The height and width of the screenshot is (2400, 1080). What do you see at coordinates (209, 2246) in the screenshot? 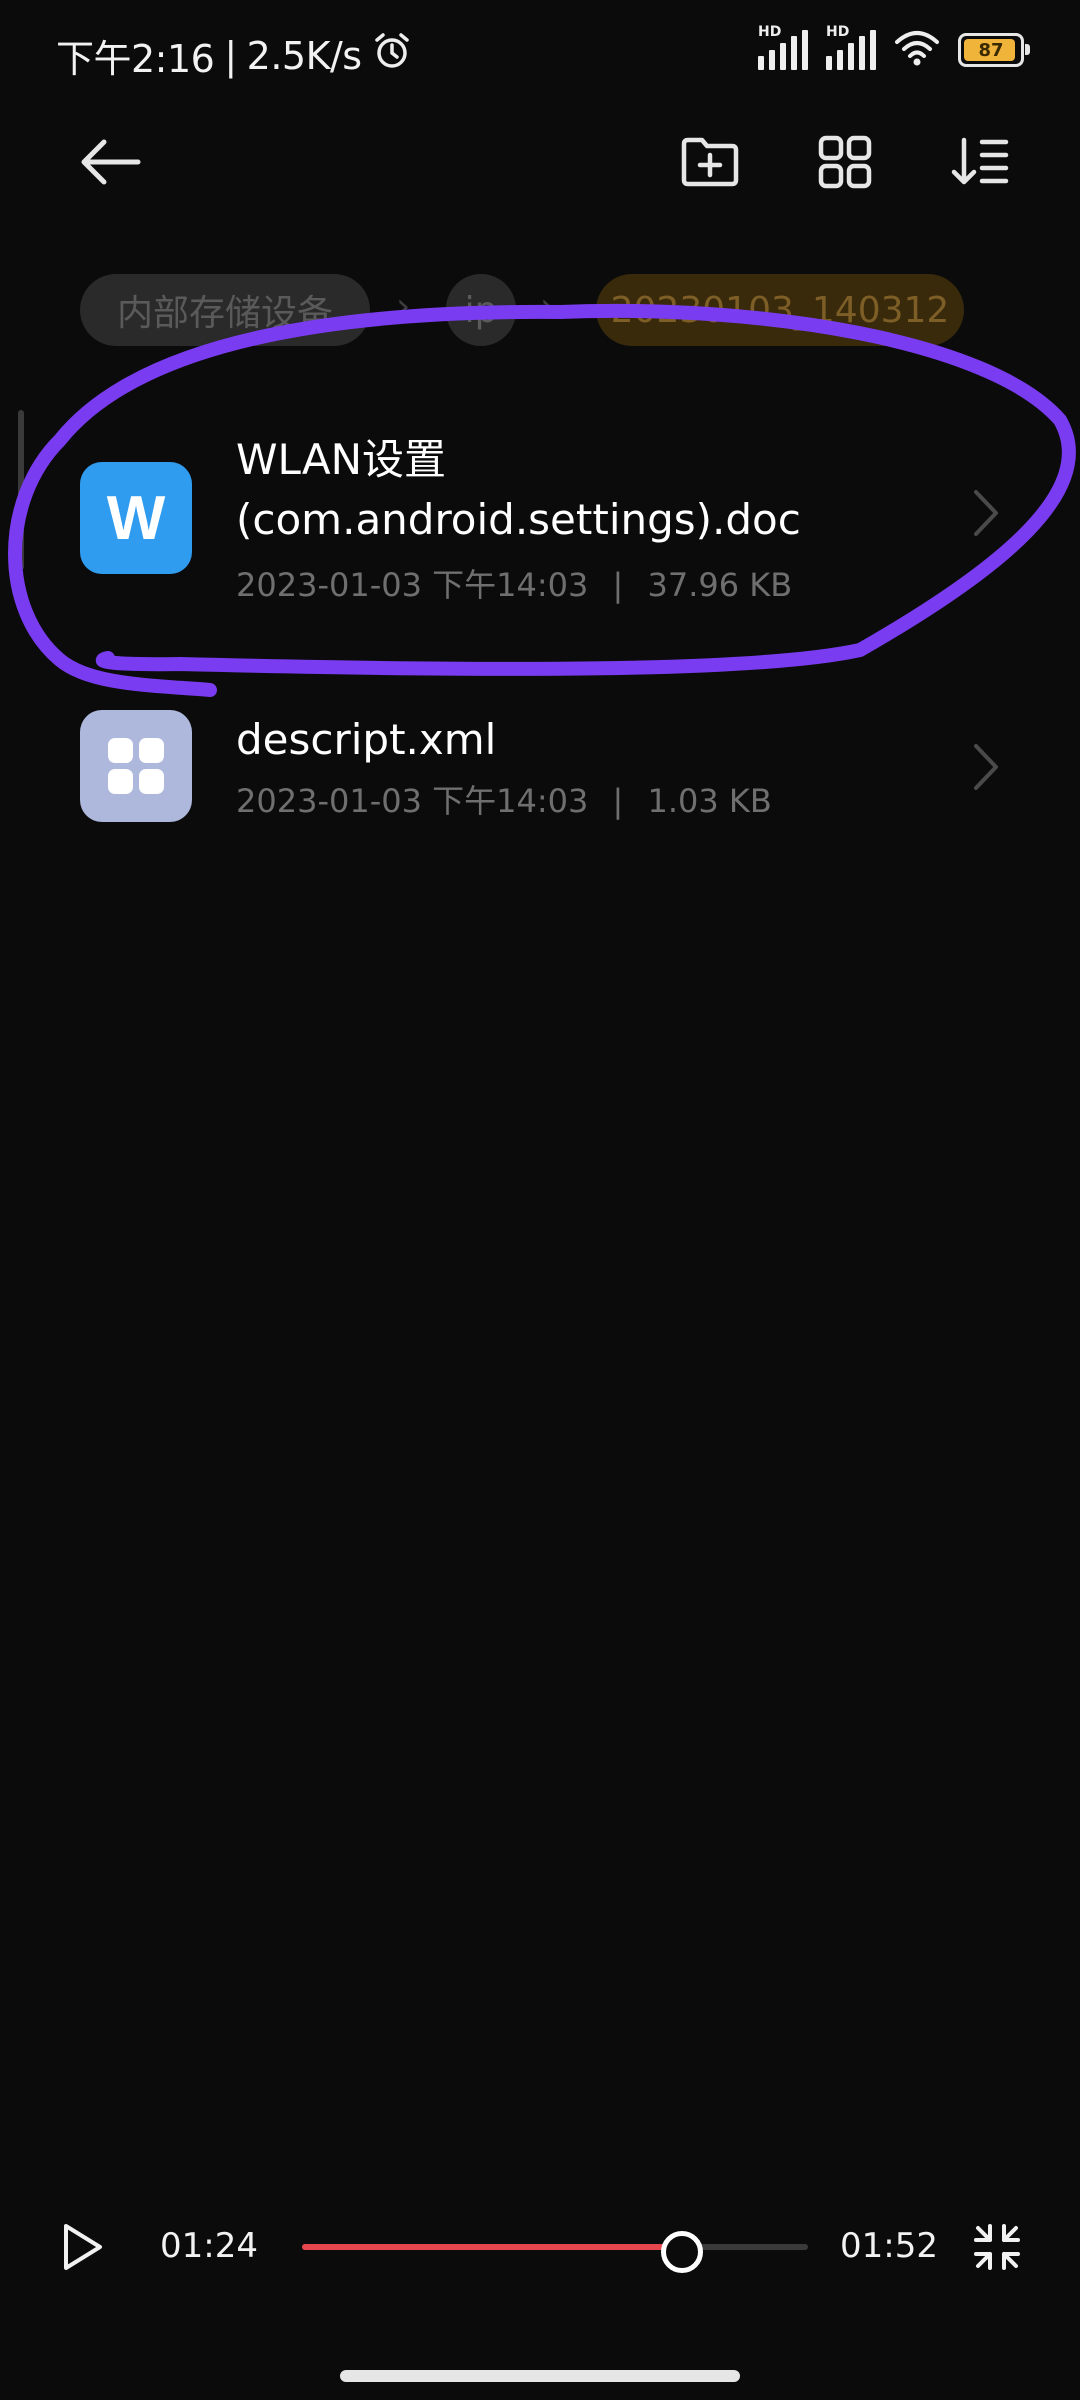
I see `elapsed-time: 01:24` at bounding box center [209, 2246].